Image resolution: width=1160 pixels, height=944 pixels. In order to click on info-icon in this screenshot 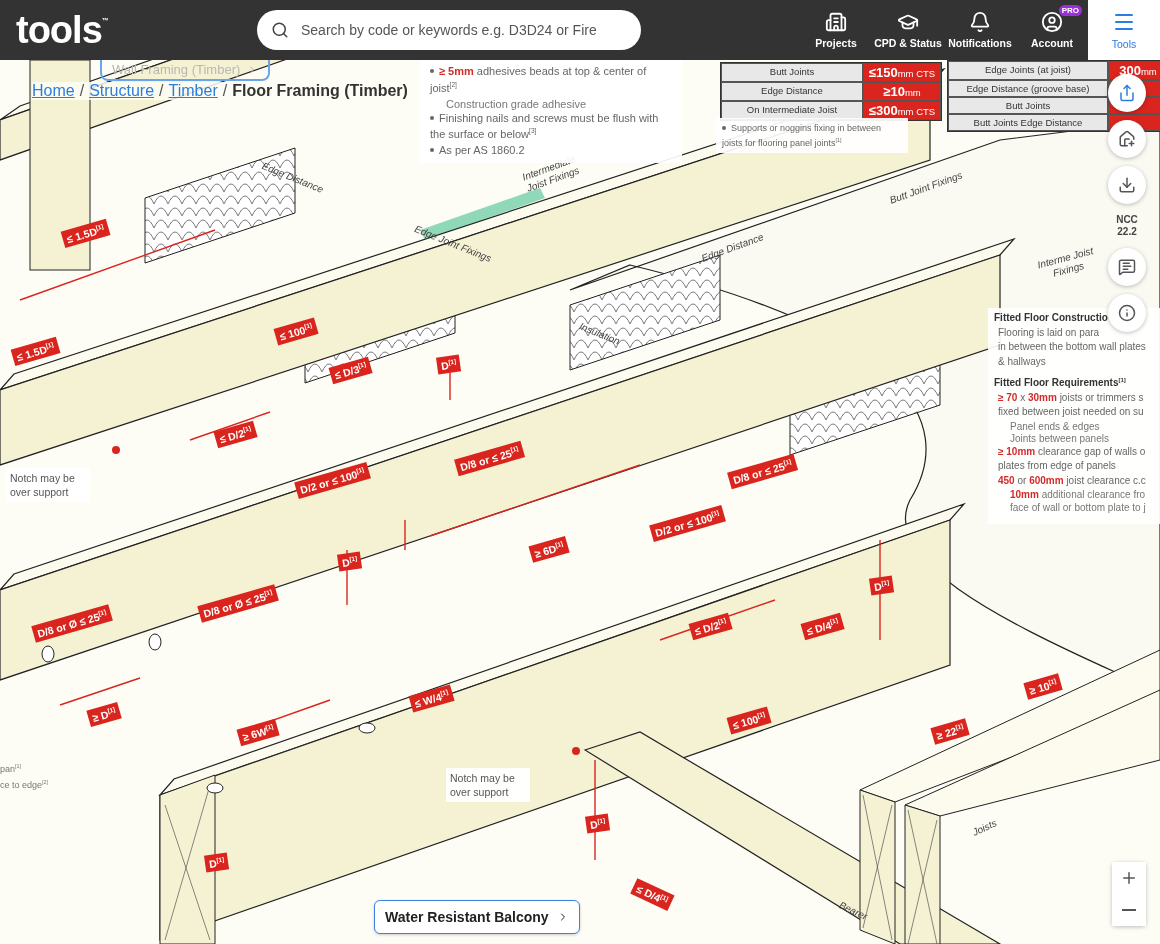, I will do `click(1127, 313)`.